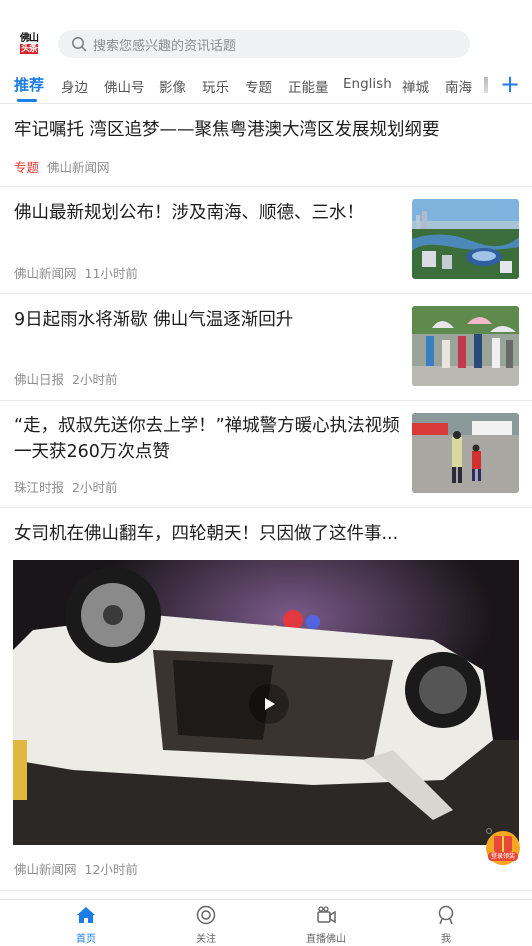  I want to click on nav-home-label: 首页, so click(86, 939).